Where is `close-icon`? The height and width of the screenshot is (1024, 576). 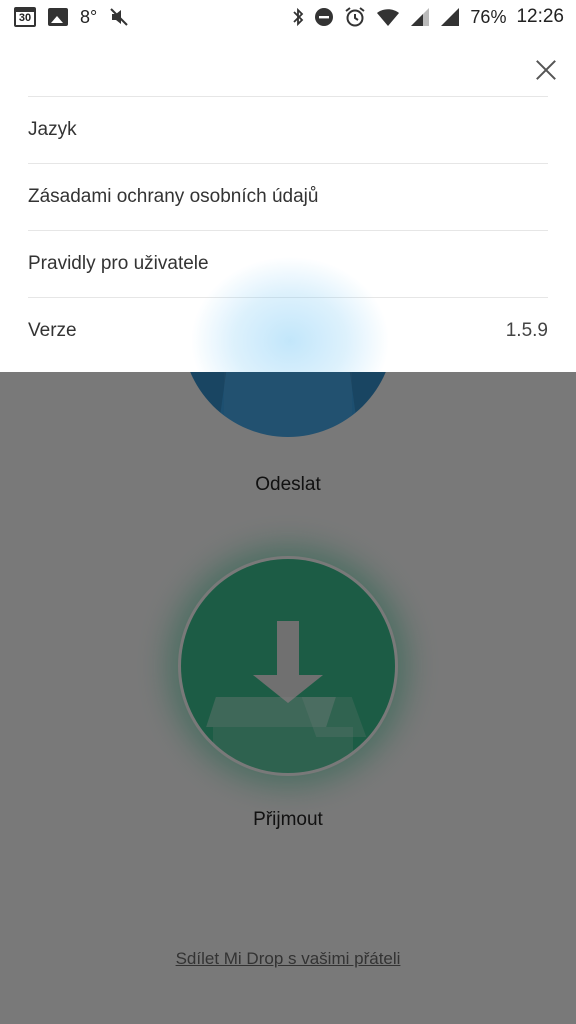
close-icon is located at coordinates (546, 70).